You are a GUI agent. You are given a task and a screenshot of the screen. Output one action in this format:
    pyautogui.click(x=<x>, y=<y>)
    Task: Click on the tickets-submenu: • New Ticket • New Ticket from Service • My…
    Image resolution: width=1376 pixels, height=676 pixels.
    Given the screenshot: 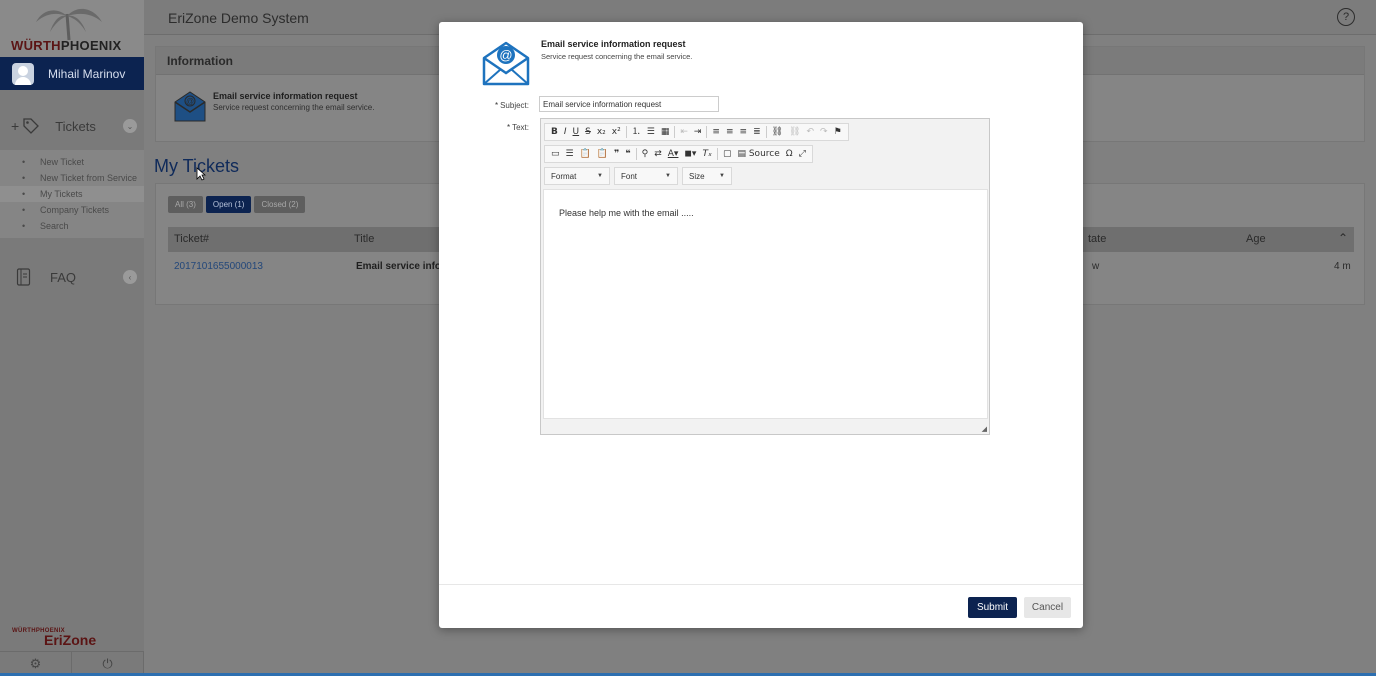 What is the action you would take?
    pyautogui.click(x=72, y=194)
    